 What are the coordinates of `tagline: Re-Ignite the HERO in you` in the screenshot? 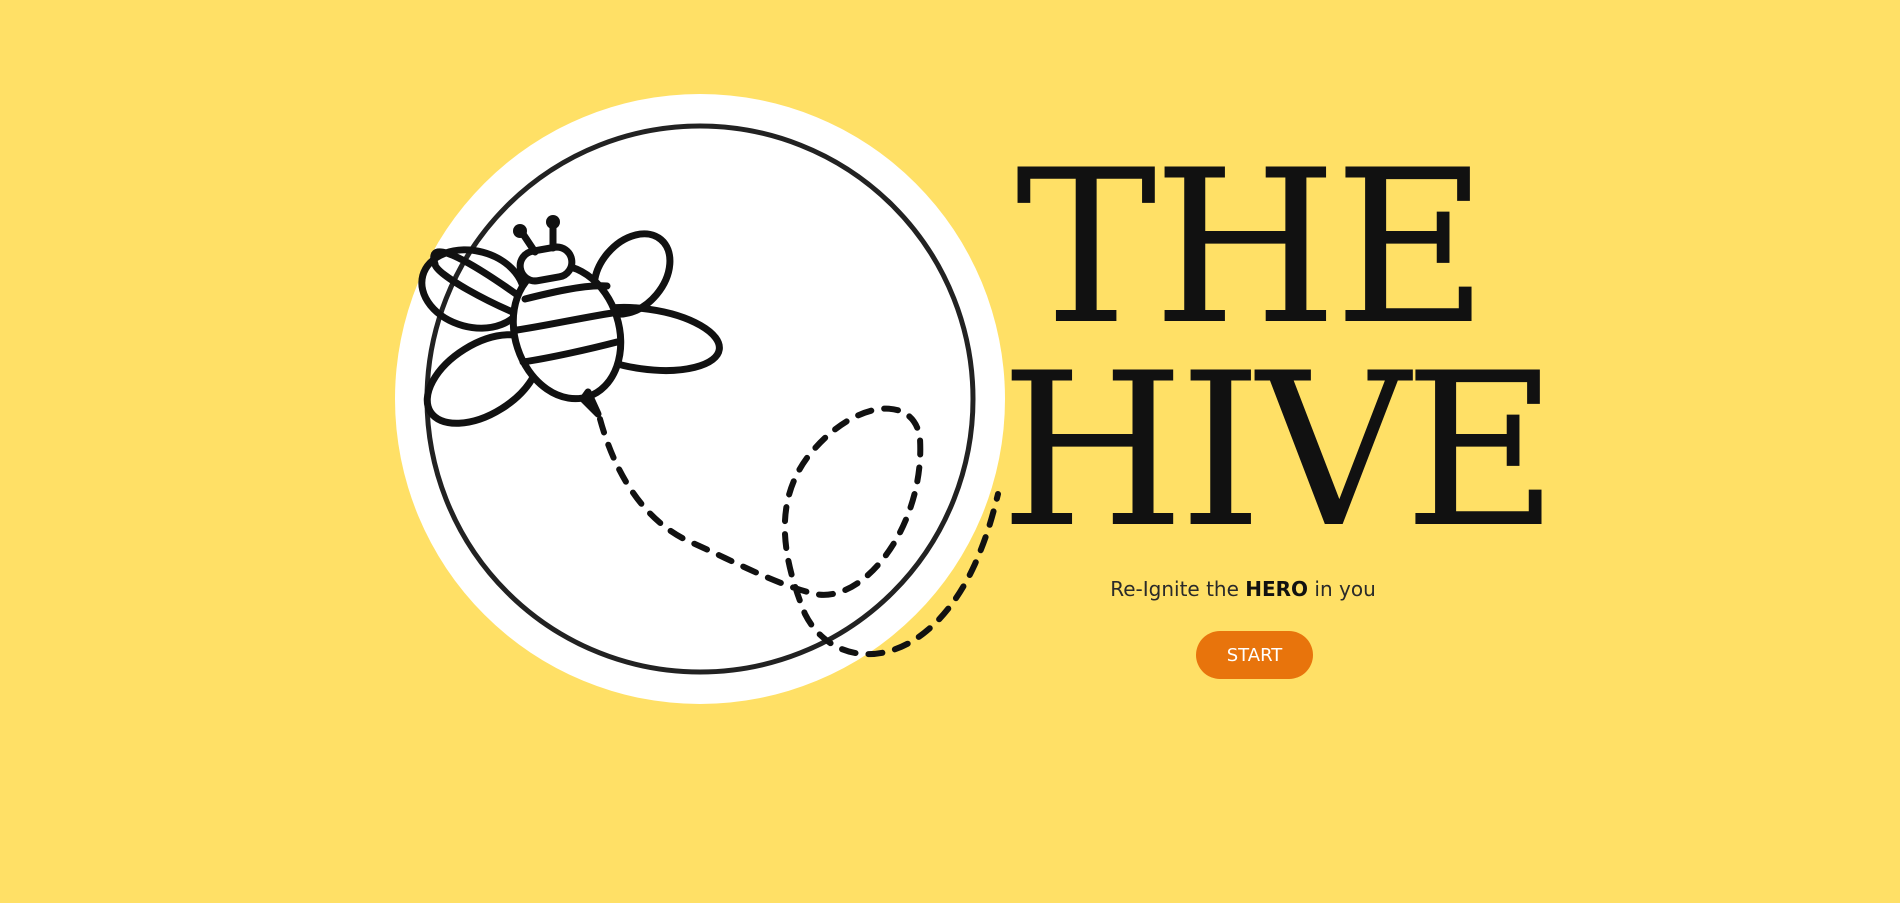 It's located at (1243, 589).